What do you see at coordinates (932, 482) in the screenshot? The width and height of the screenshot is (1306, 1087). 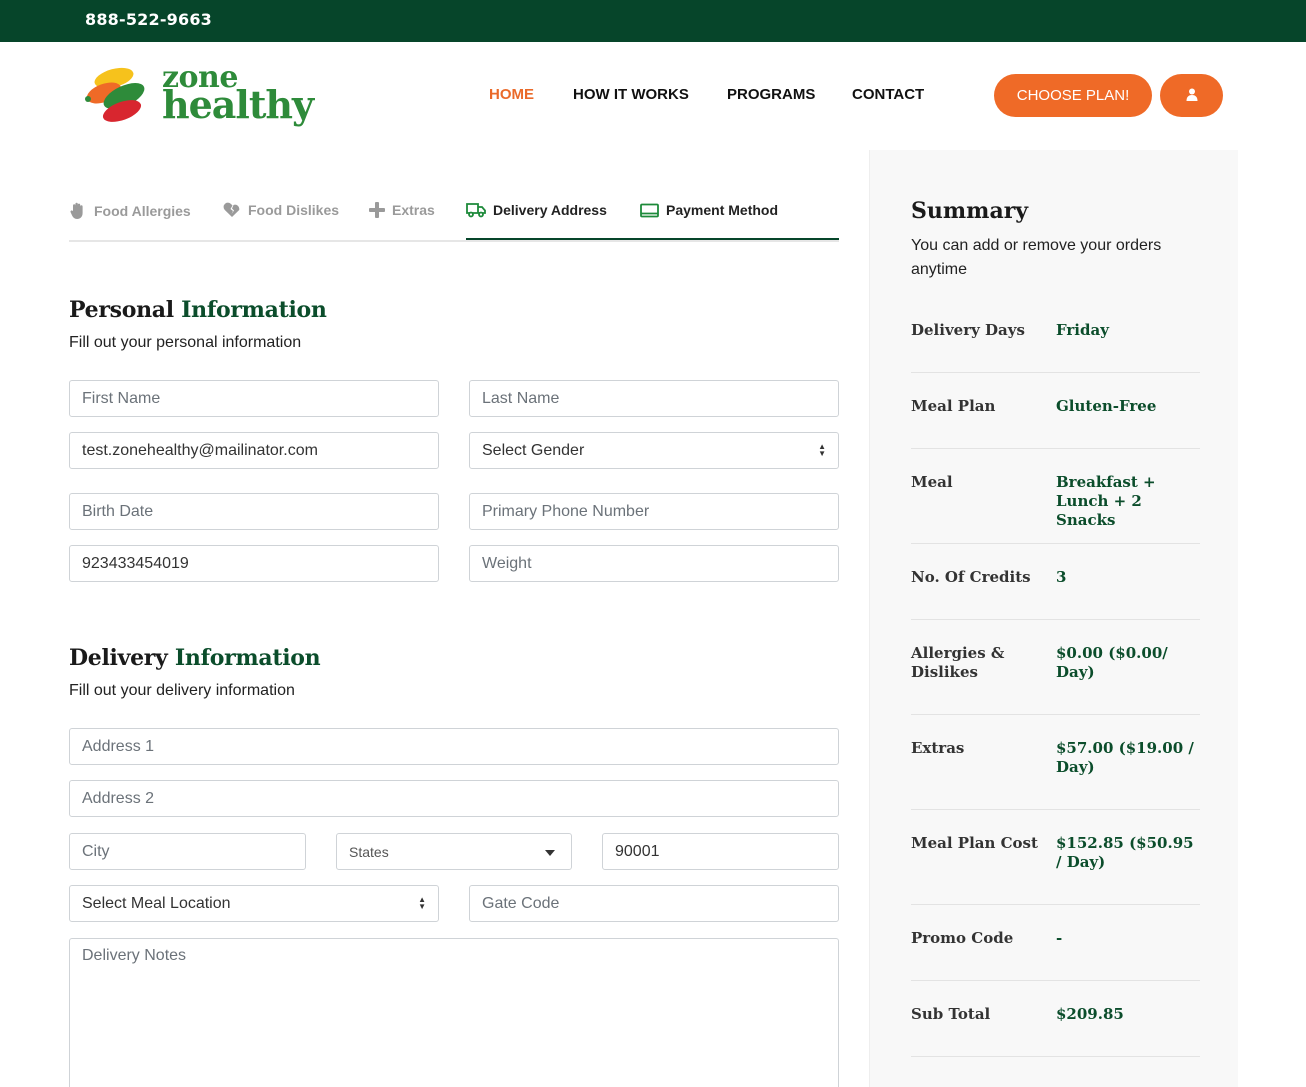 I see `summary-label: Meal` at bounding box center [932, 482].